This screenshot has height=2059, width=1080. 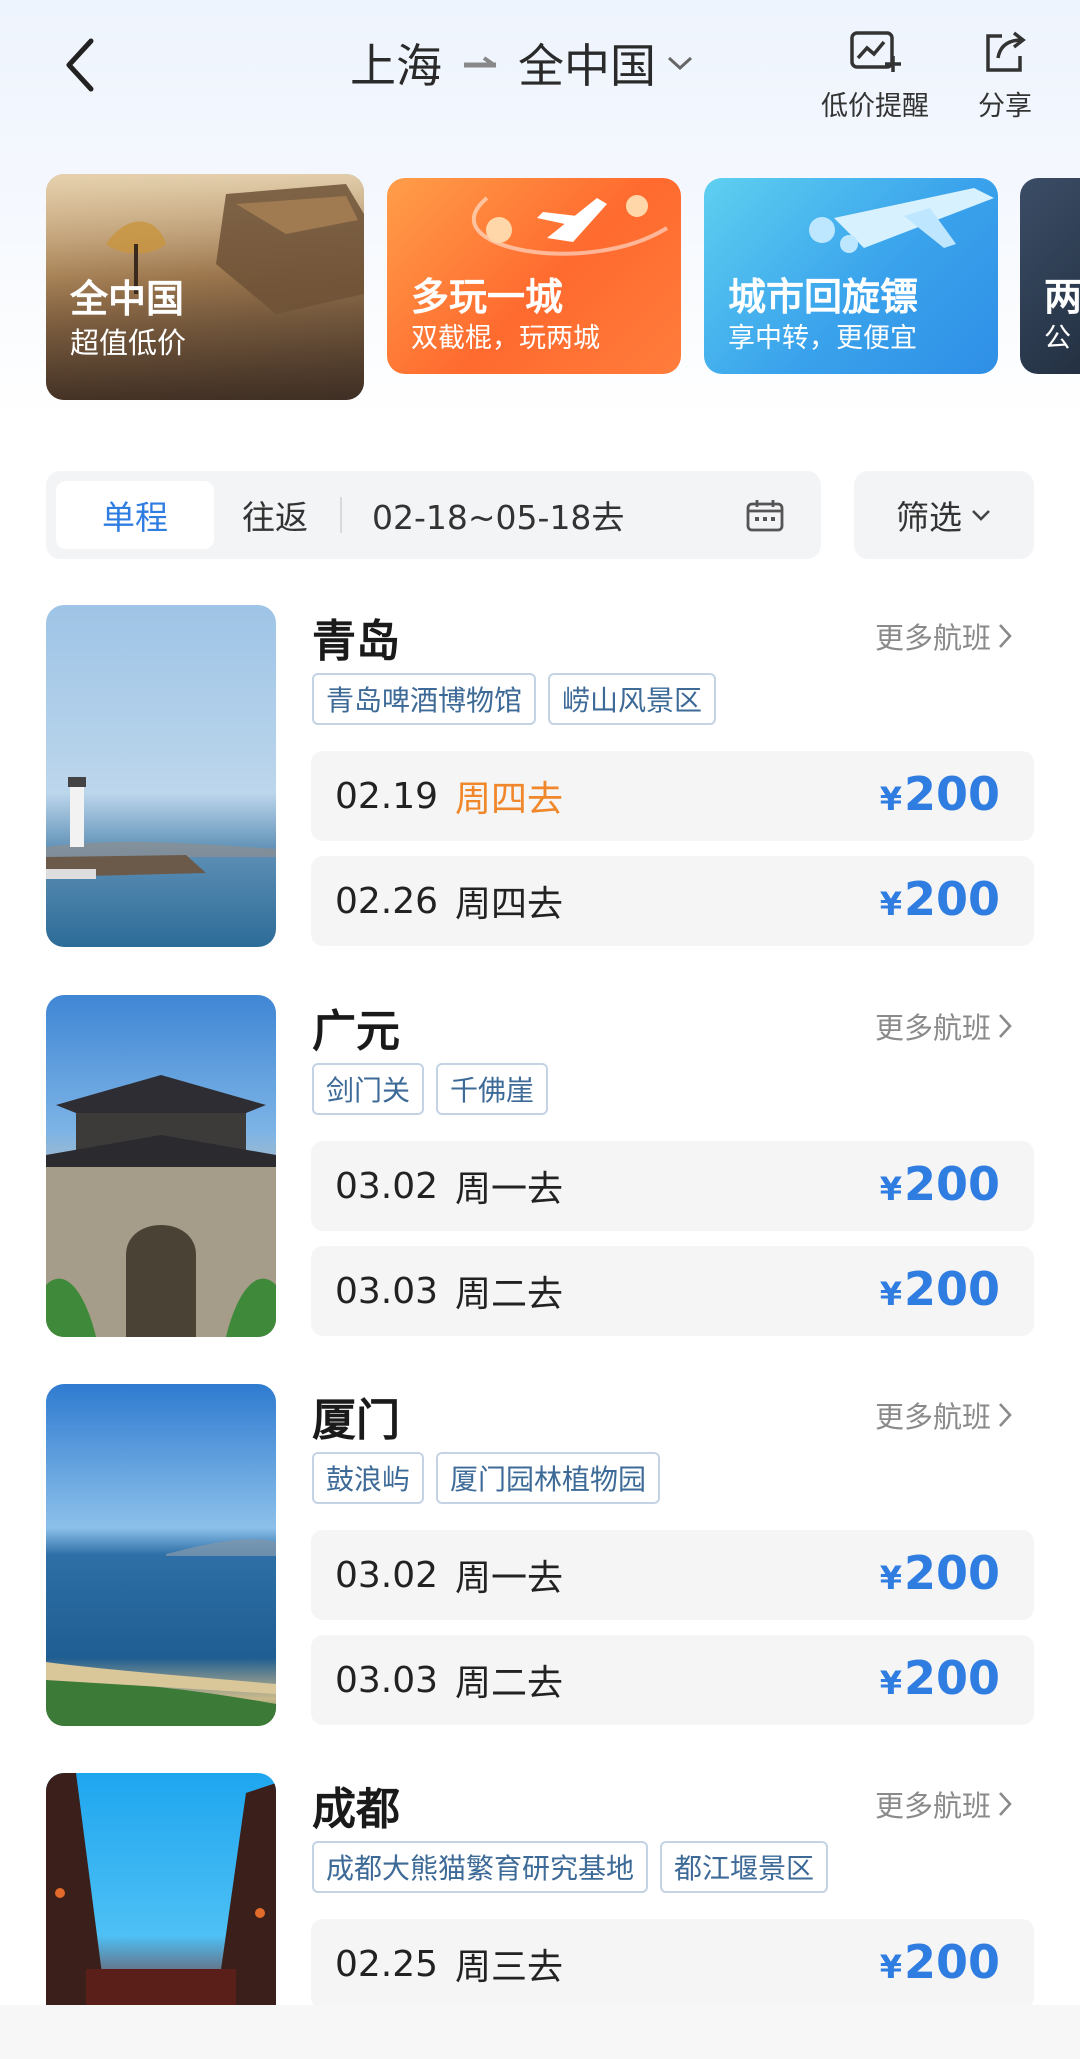 I want to click on back-button, so click(x=80, y=65).